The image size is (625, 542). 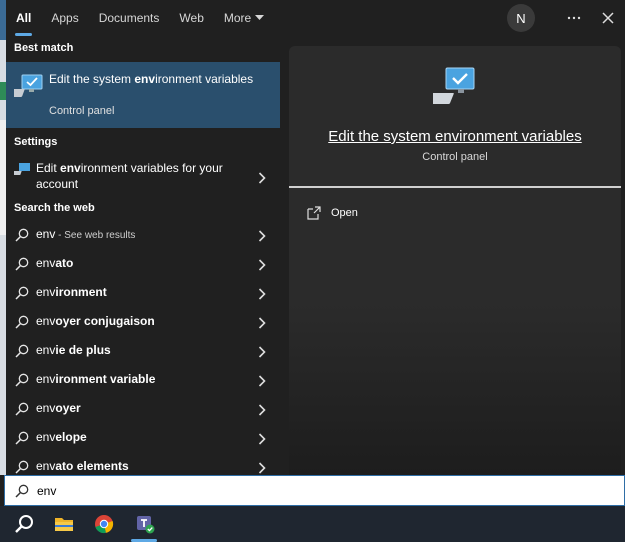 I want to click on web-result-item: environment variable, so click(x=143, y=379).